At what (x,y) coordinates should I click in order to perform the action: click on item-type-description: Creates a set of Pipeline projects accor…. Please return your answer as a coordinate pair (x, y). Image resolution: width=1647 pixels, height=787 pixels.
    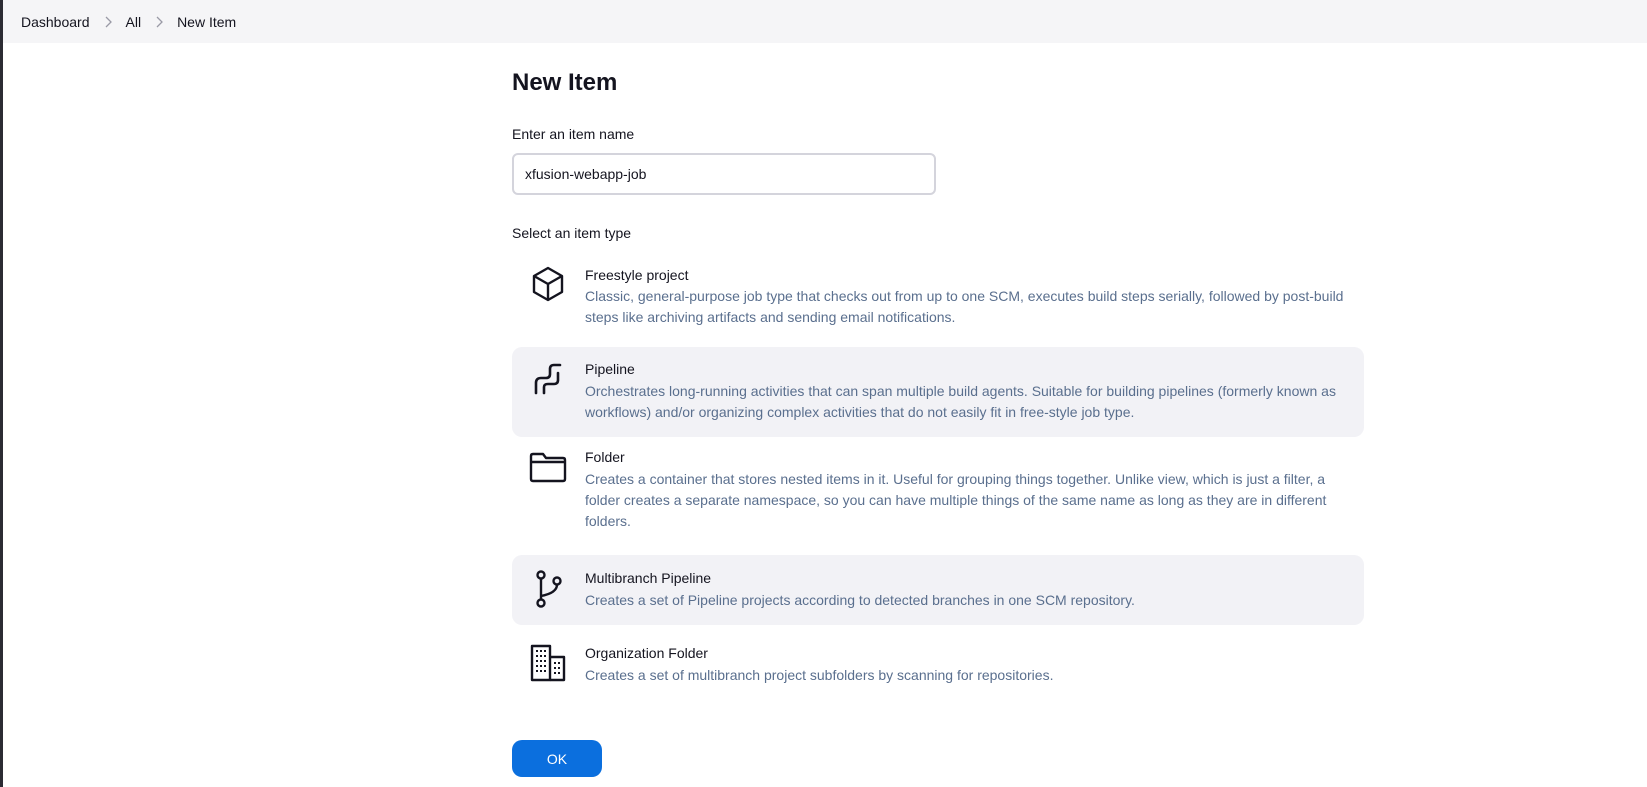
    Looking at the image, I should click on (860, 600).